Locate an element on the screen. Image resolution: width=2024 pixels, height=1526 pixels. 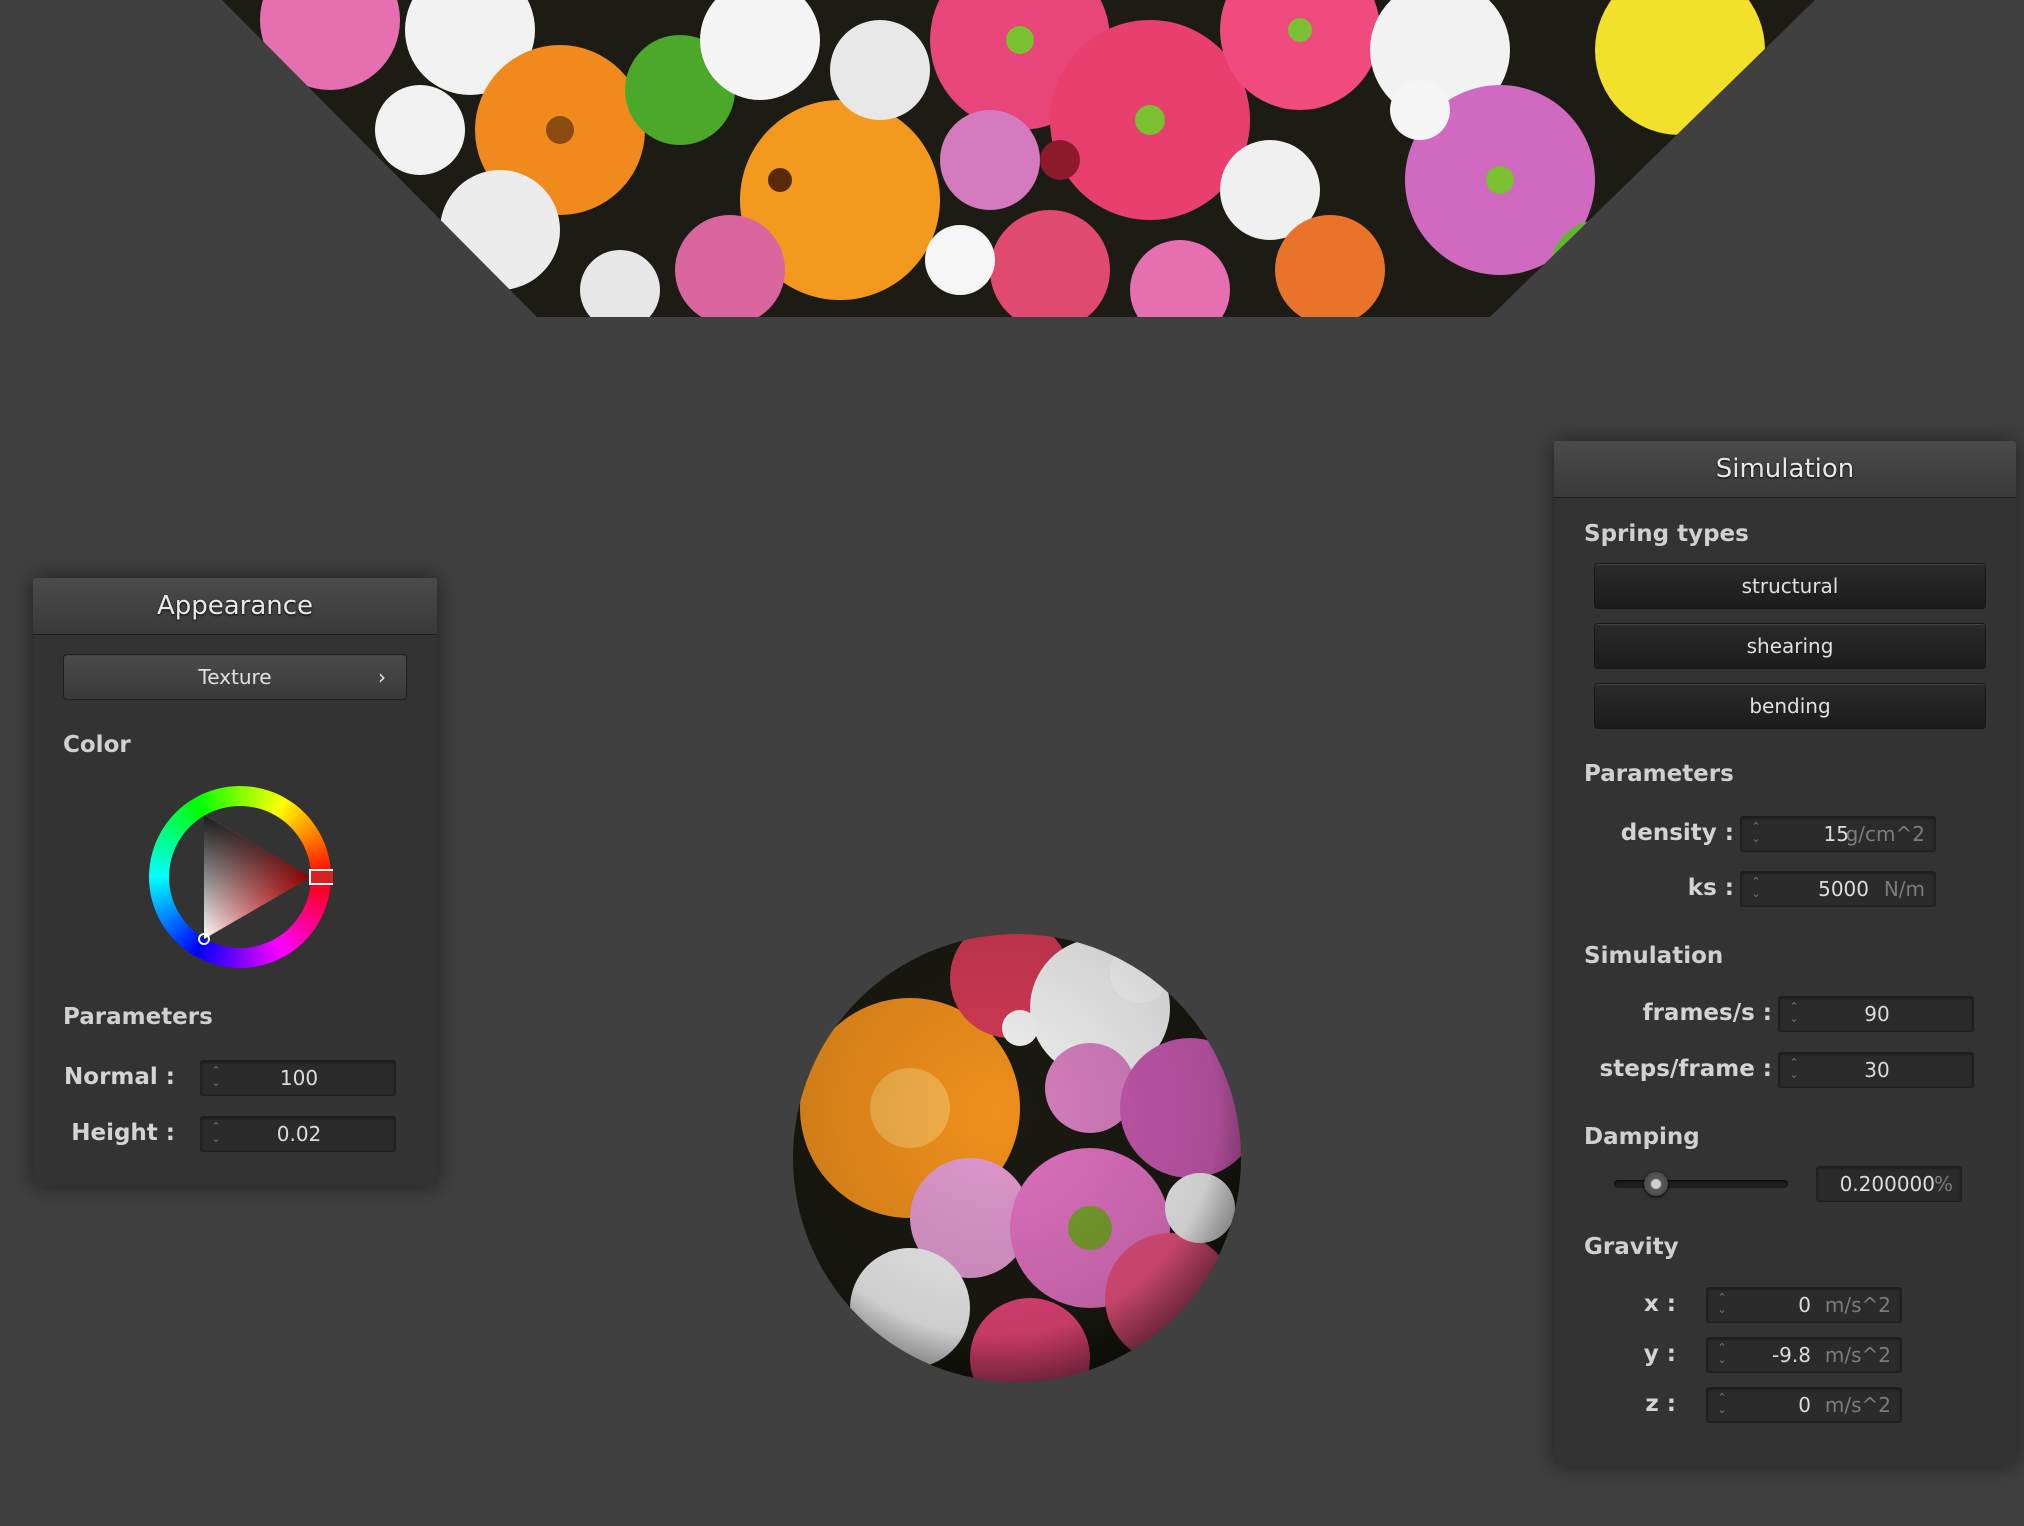
structural-button-label: structural is located at coordinates (1790, 586).